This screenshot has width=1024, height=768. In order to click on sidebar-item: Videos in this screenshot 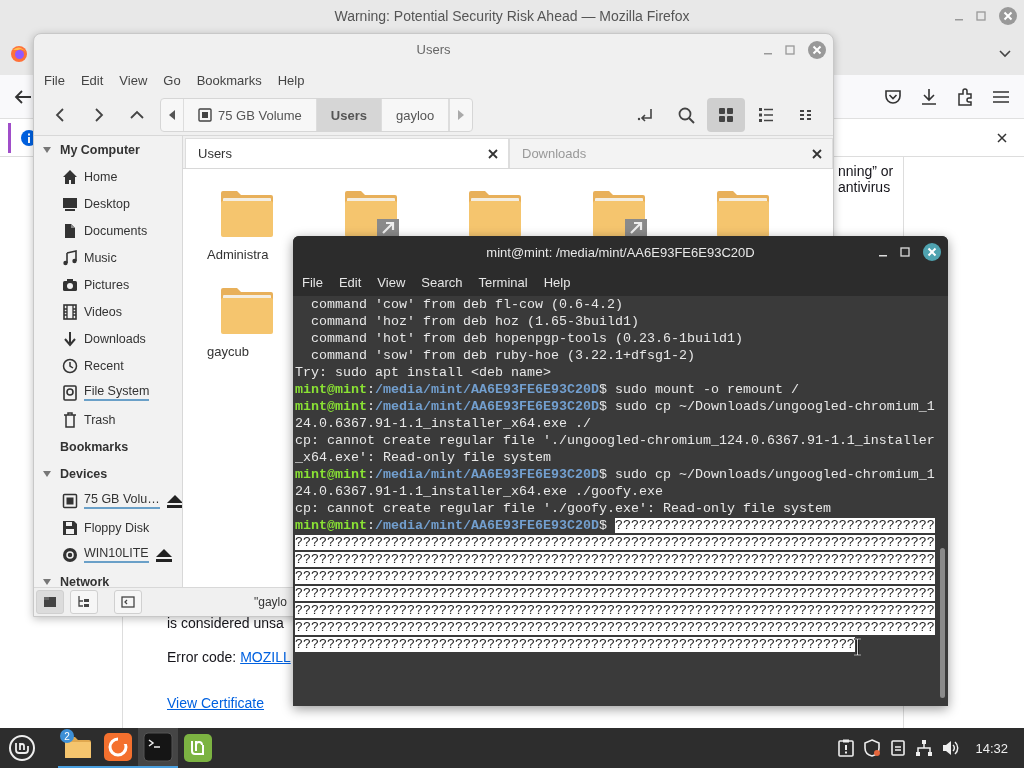, I will do `click(103, 311)`.